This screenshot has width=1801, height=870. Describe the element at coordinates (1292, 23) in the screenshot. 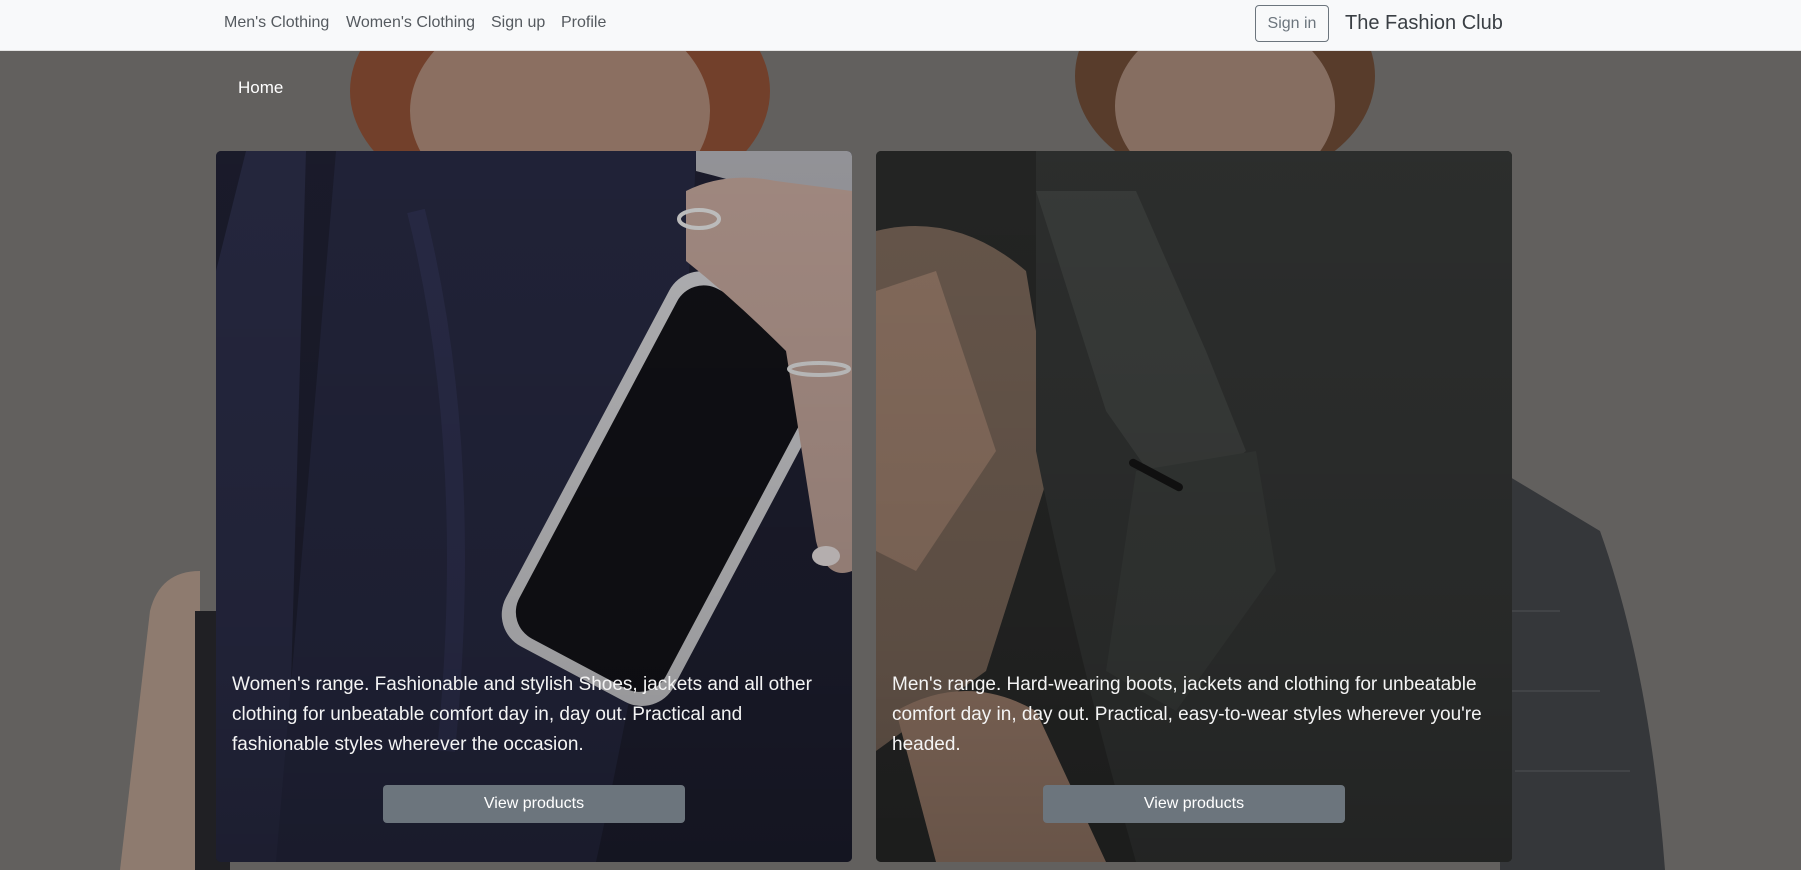

I see `signin-button: Sign in` at that location.